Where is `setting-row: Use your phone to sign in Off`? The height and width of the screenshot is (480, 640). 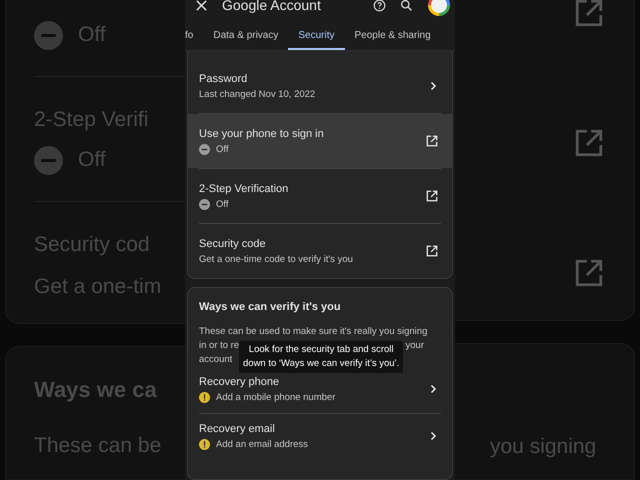 setting-row: Use your phone to sign in Off is located at coordinates (320, 141).